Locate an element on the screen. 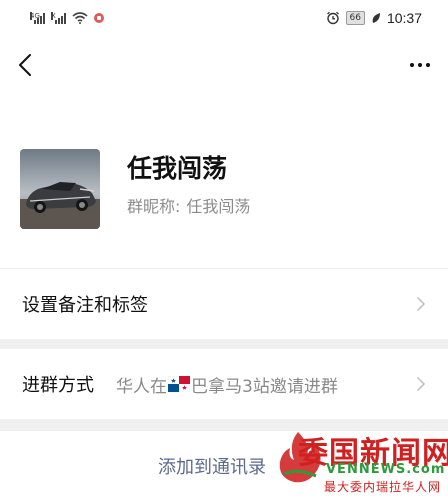 The height and width of the screenshot is (500, 448). signal-icon: 4G is located at coordinates (37, 18).